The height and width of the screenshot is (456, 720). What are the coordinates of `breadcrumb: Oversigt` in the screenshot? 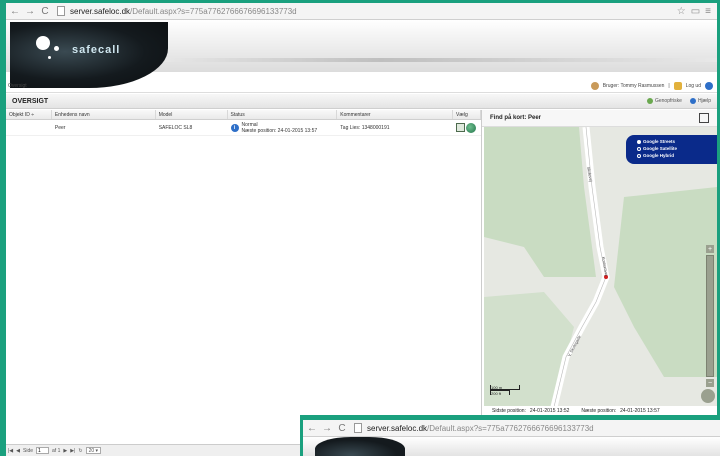 It's located at (17, 86).